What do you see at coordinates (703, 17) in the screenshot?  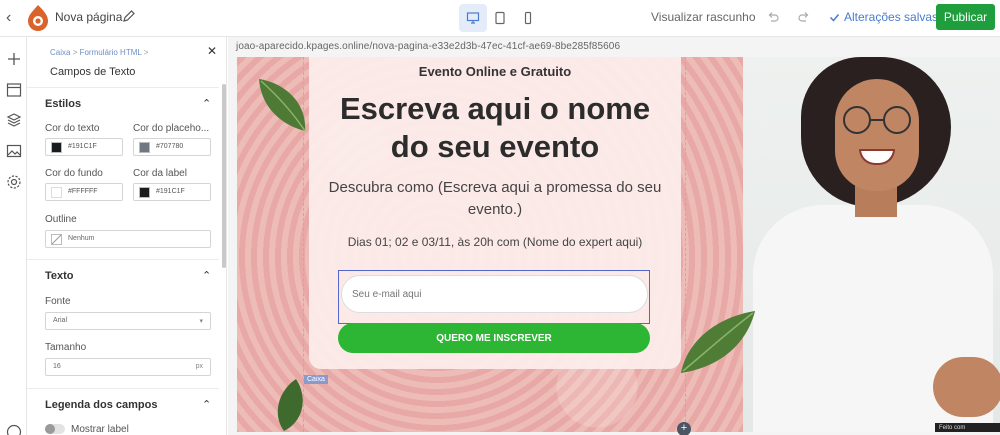 I see `preview-draft-link: Visualizar rascunho` at bounding box center [703, 17].